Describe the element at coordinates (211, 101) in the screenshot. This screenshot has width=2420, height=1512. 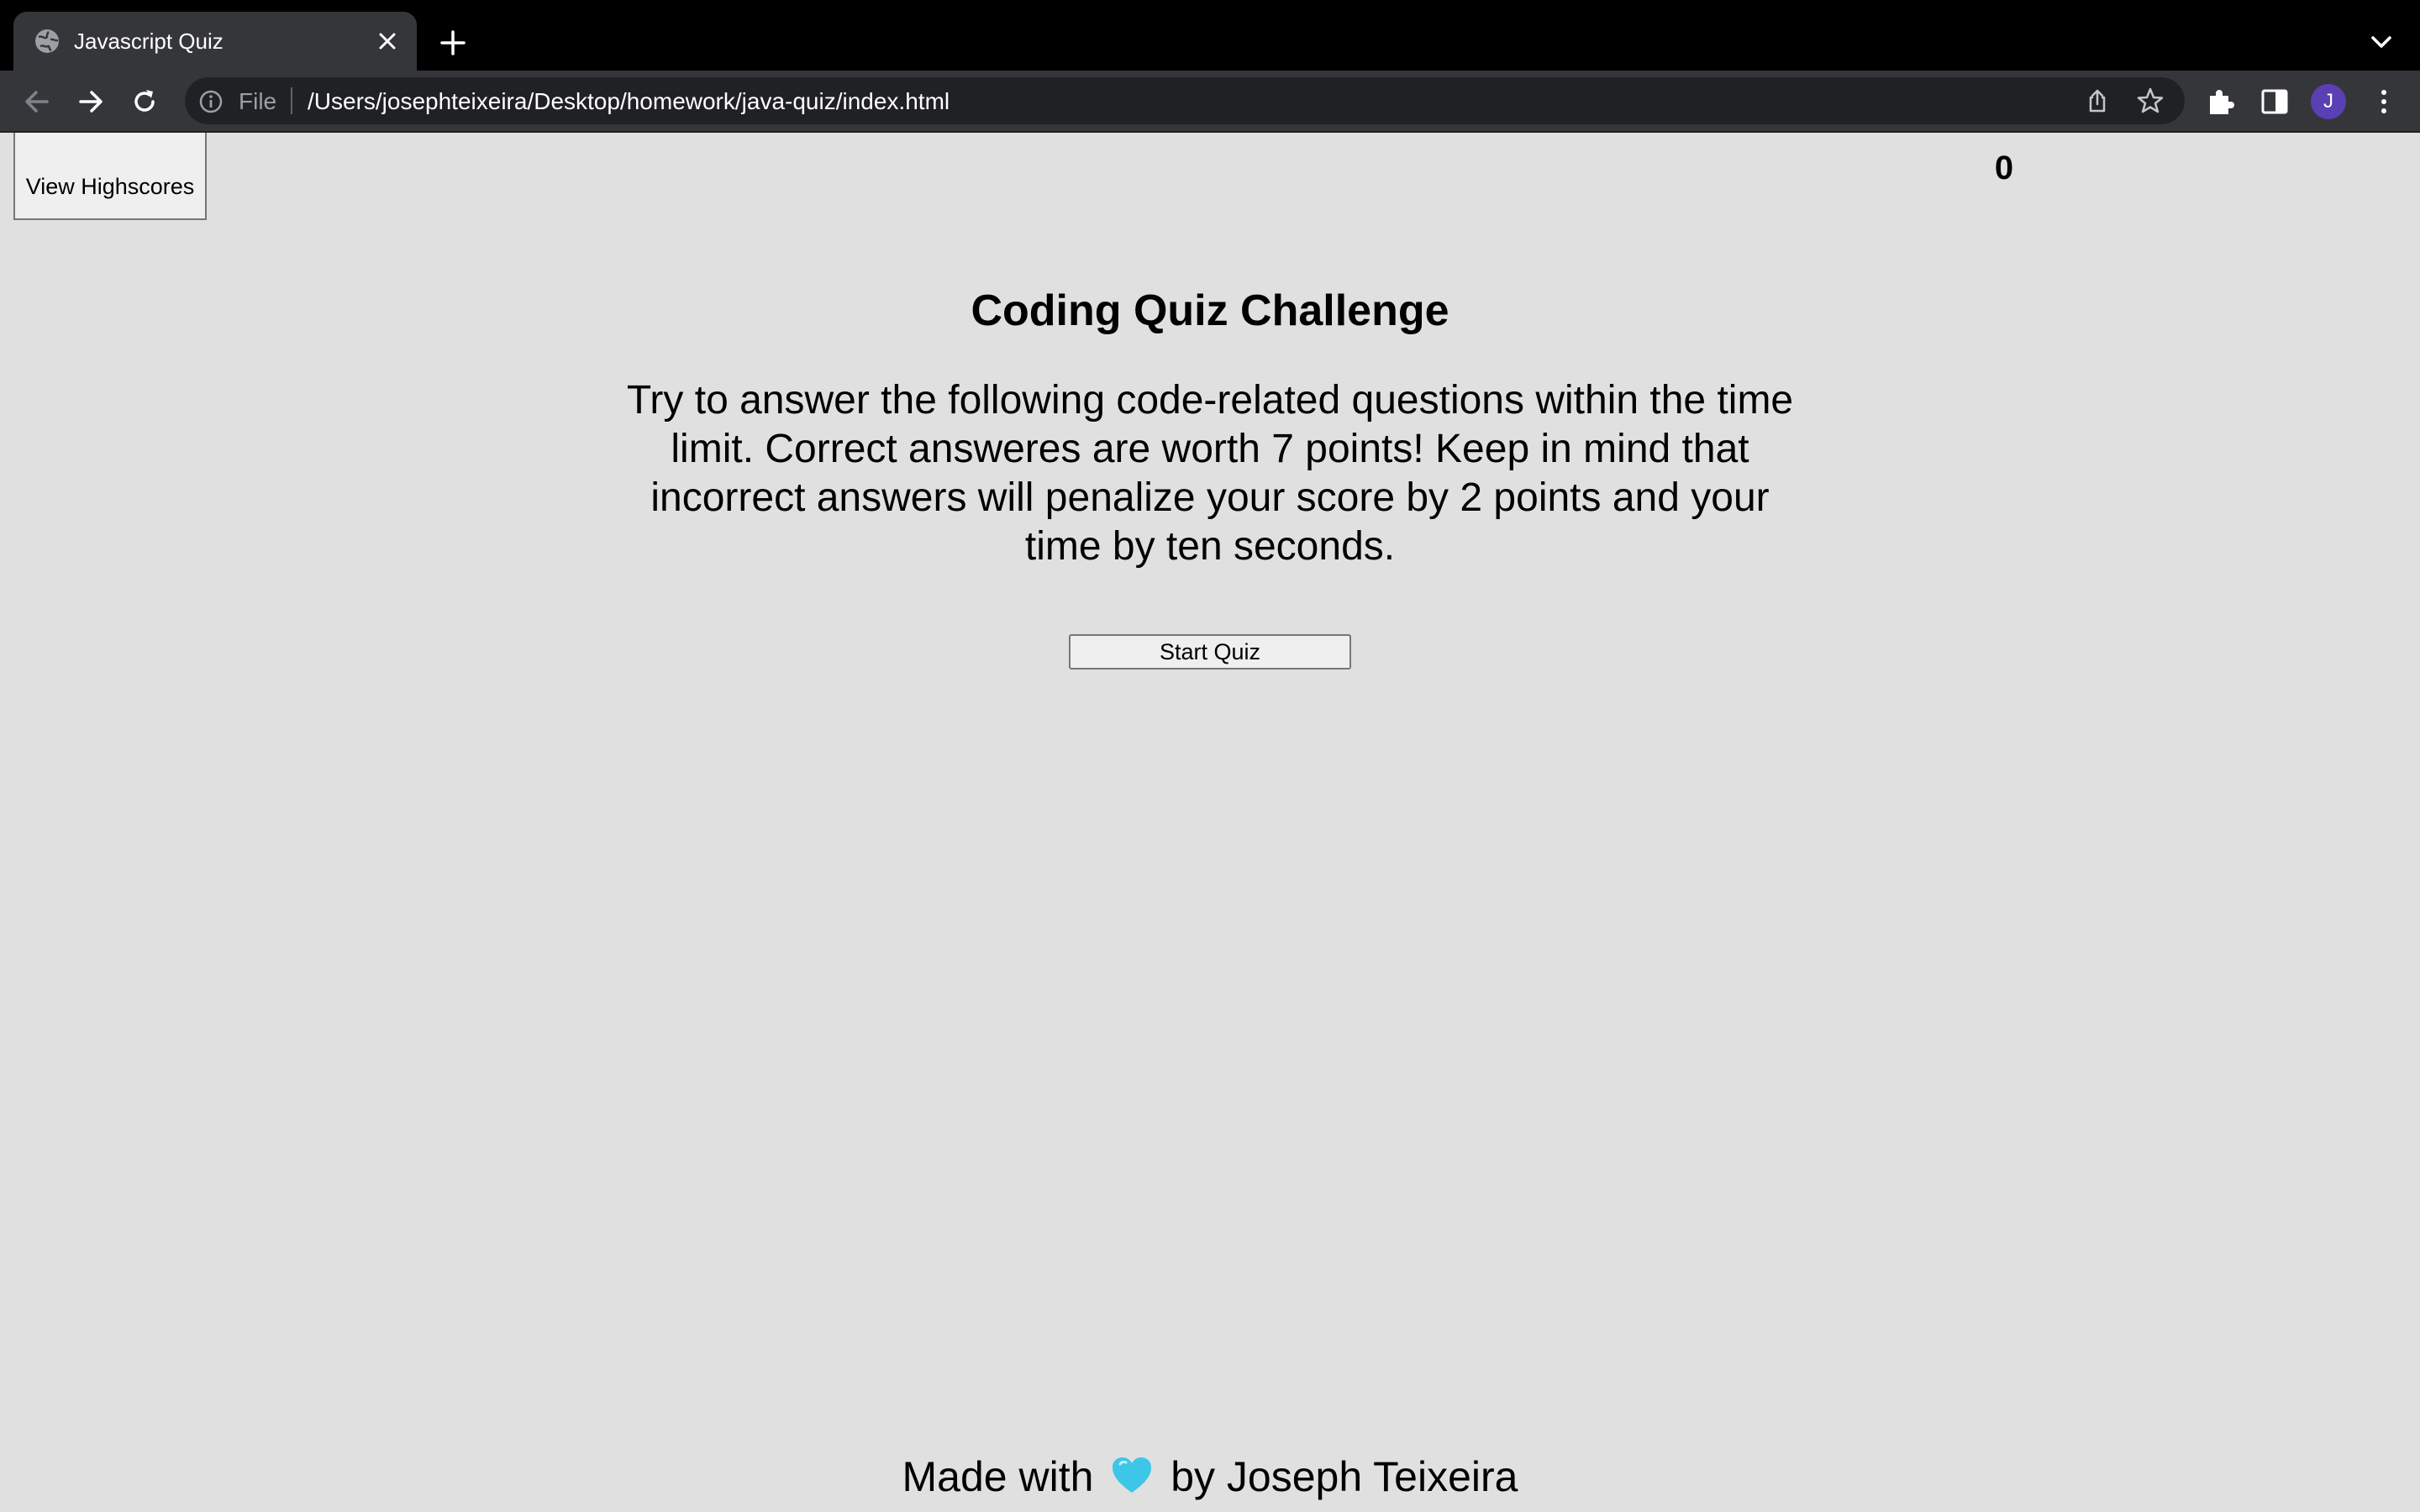
I see `info-icon` at that location.